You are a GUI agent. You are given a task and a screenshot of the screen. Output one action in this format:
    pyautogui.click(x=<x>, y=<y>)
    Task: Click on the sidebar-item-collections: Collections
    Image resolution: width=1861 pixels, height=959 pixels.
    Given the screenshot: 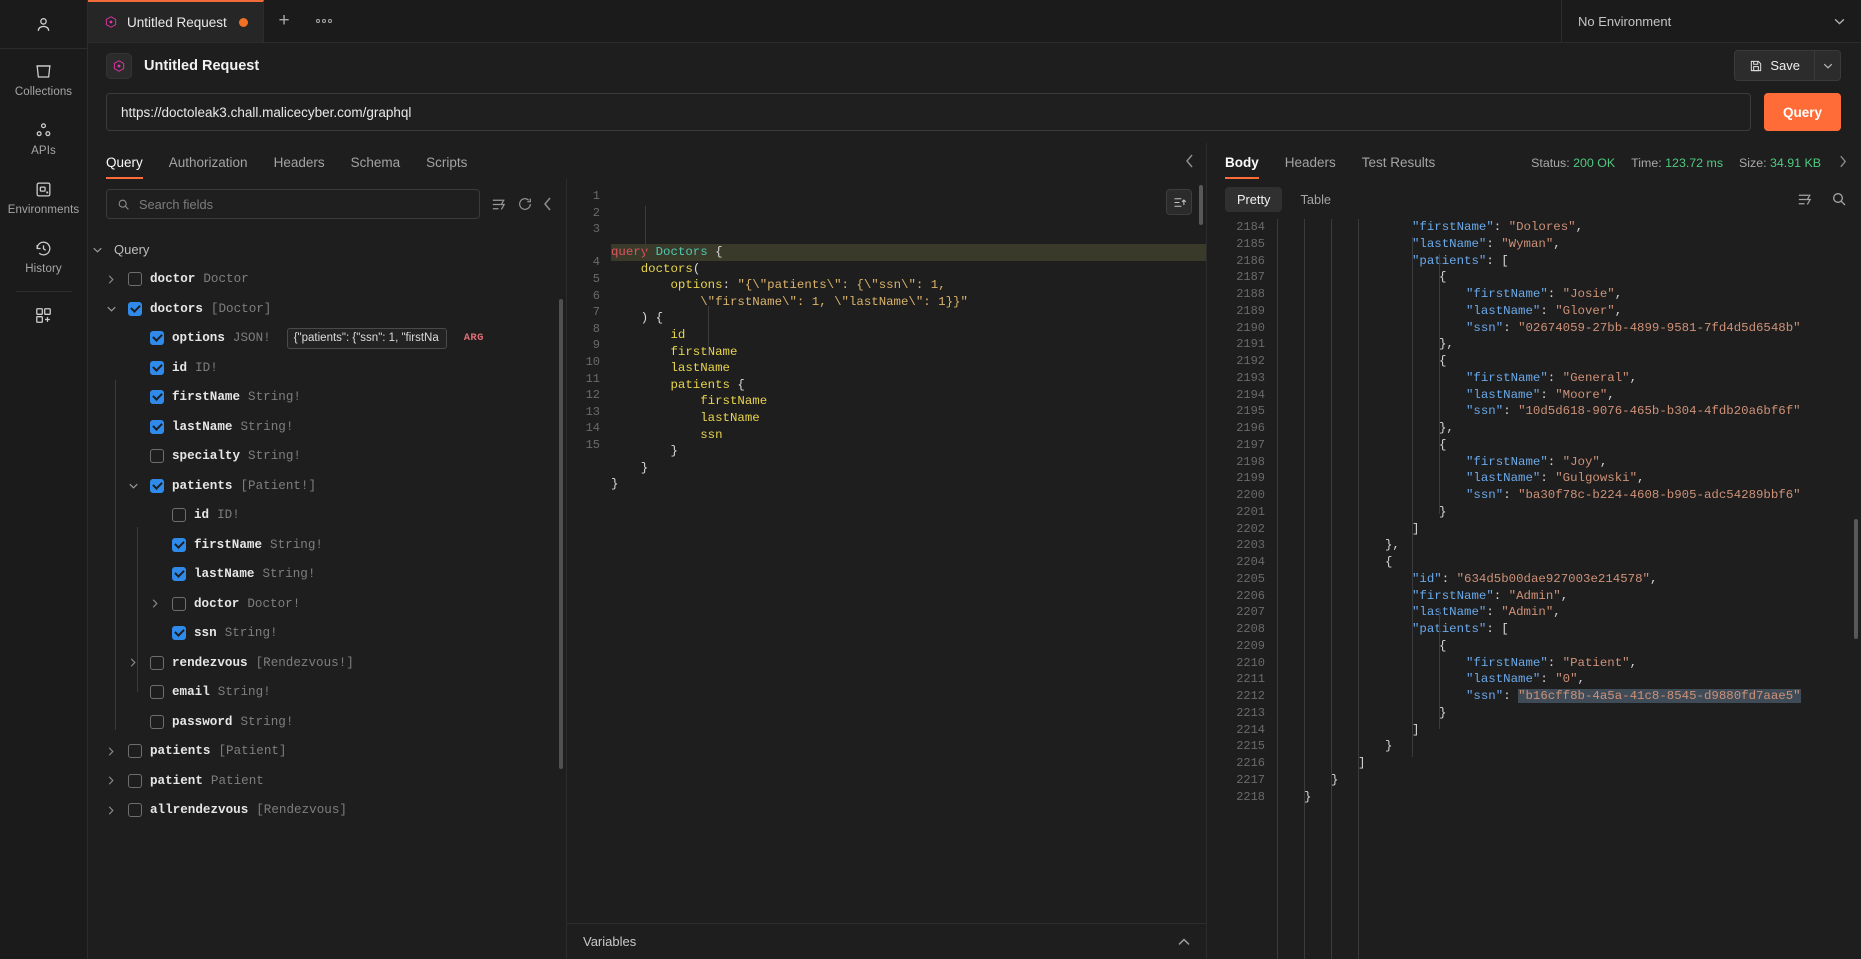 What is the action you would take?
    pyautogui.click(x=43, y=78)
    